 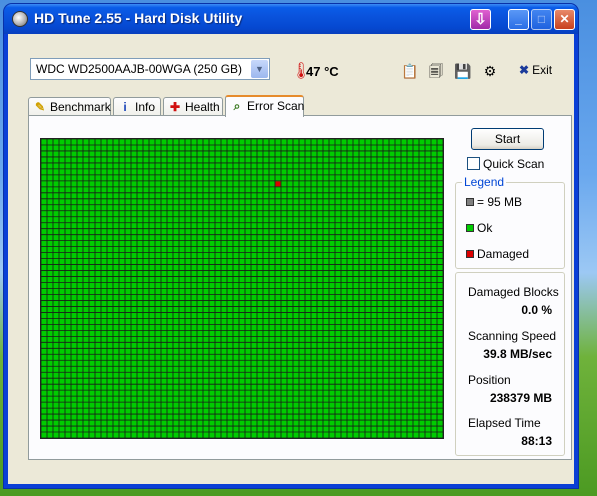 What do you see at coordinates (513, 292) in the screenshot?
I see `damaged-blocks-label: Damaged Blocks` at bounding box center [513, 292].